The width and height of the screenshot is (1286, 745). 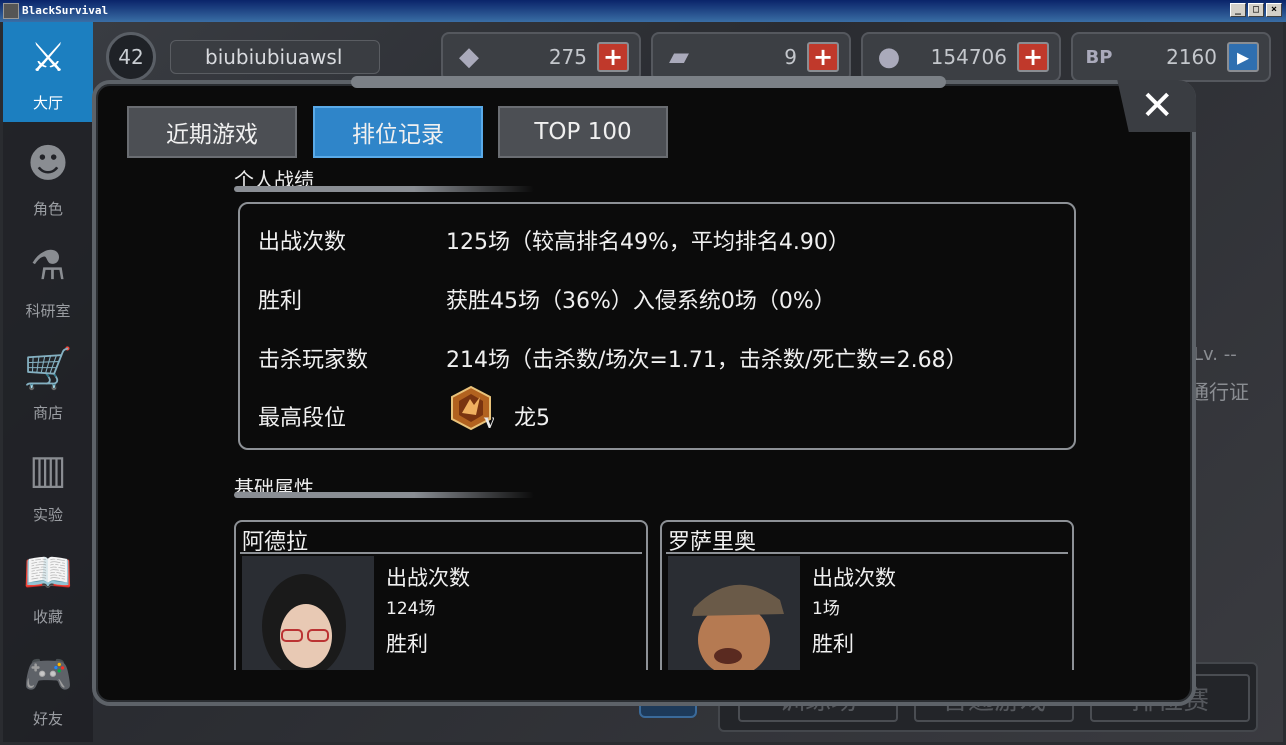 I want to click on cart-icon: 🛒, so click(x=48, y=368).